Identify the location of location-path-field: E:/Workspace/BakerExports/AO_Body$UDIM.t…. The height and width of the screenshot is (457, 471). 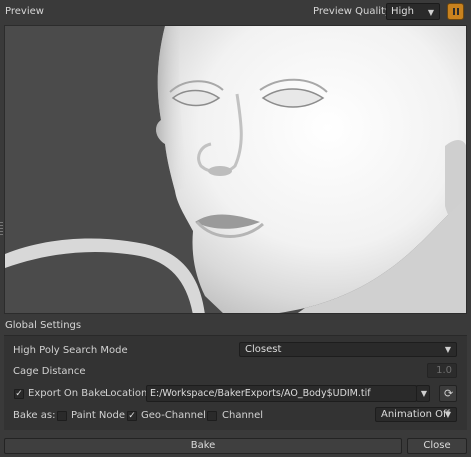
(281, 393).